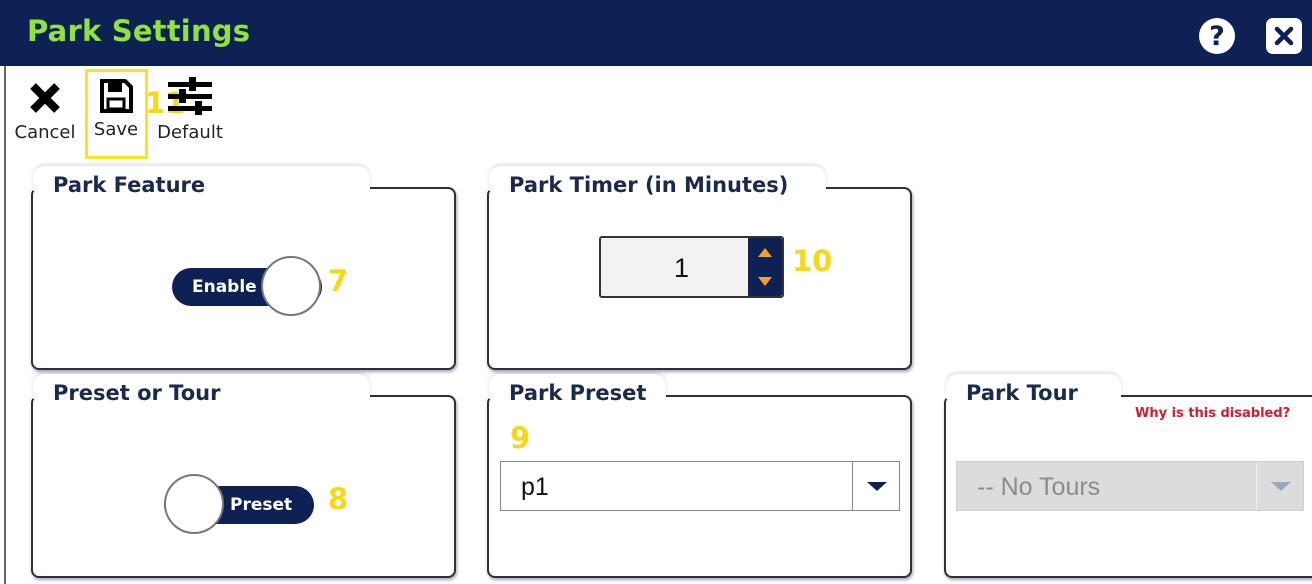 This screenshot has width=1312, height=584. I want to click on dialog-title: Park Settings, so click(139, 31).